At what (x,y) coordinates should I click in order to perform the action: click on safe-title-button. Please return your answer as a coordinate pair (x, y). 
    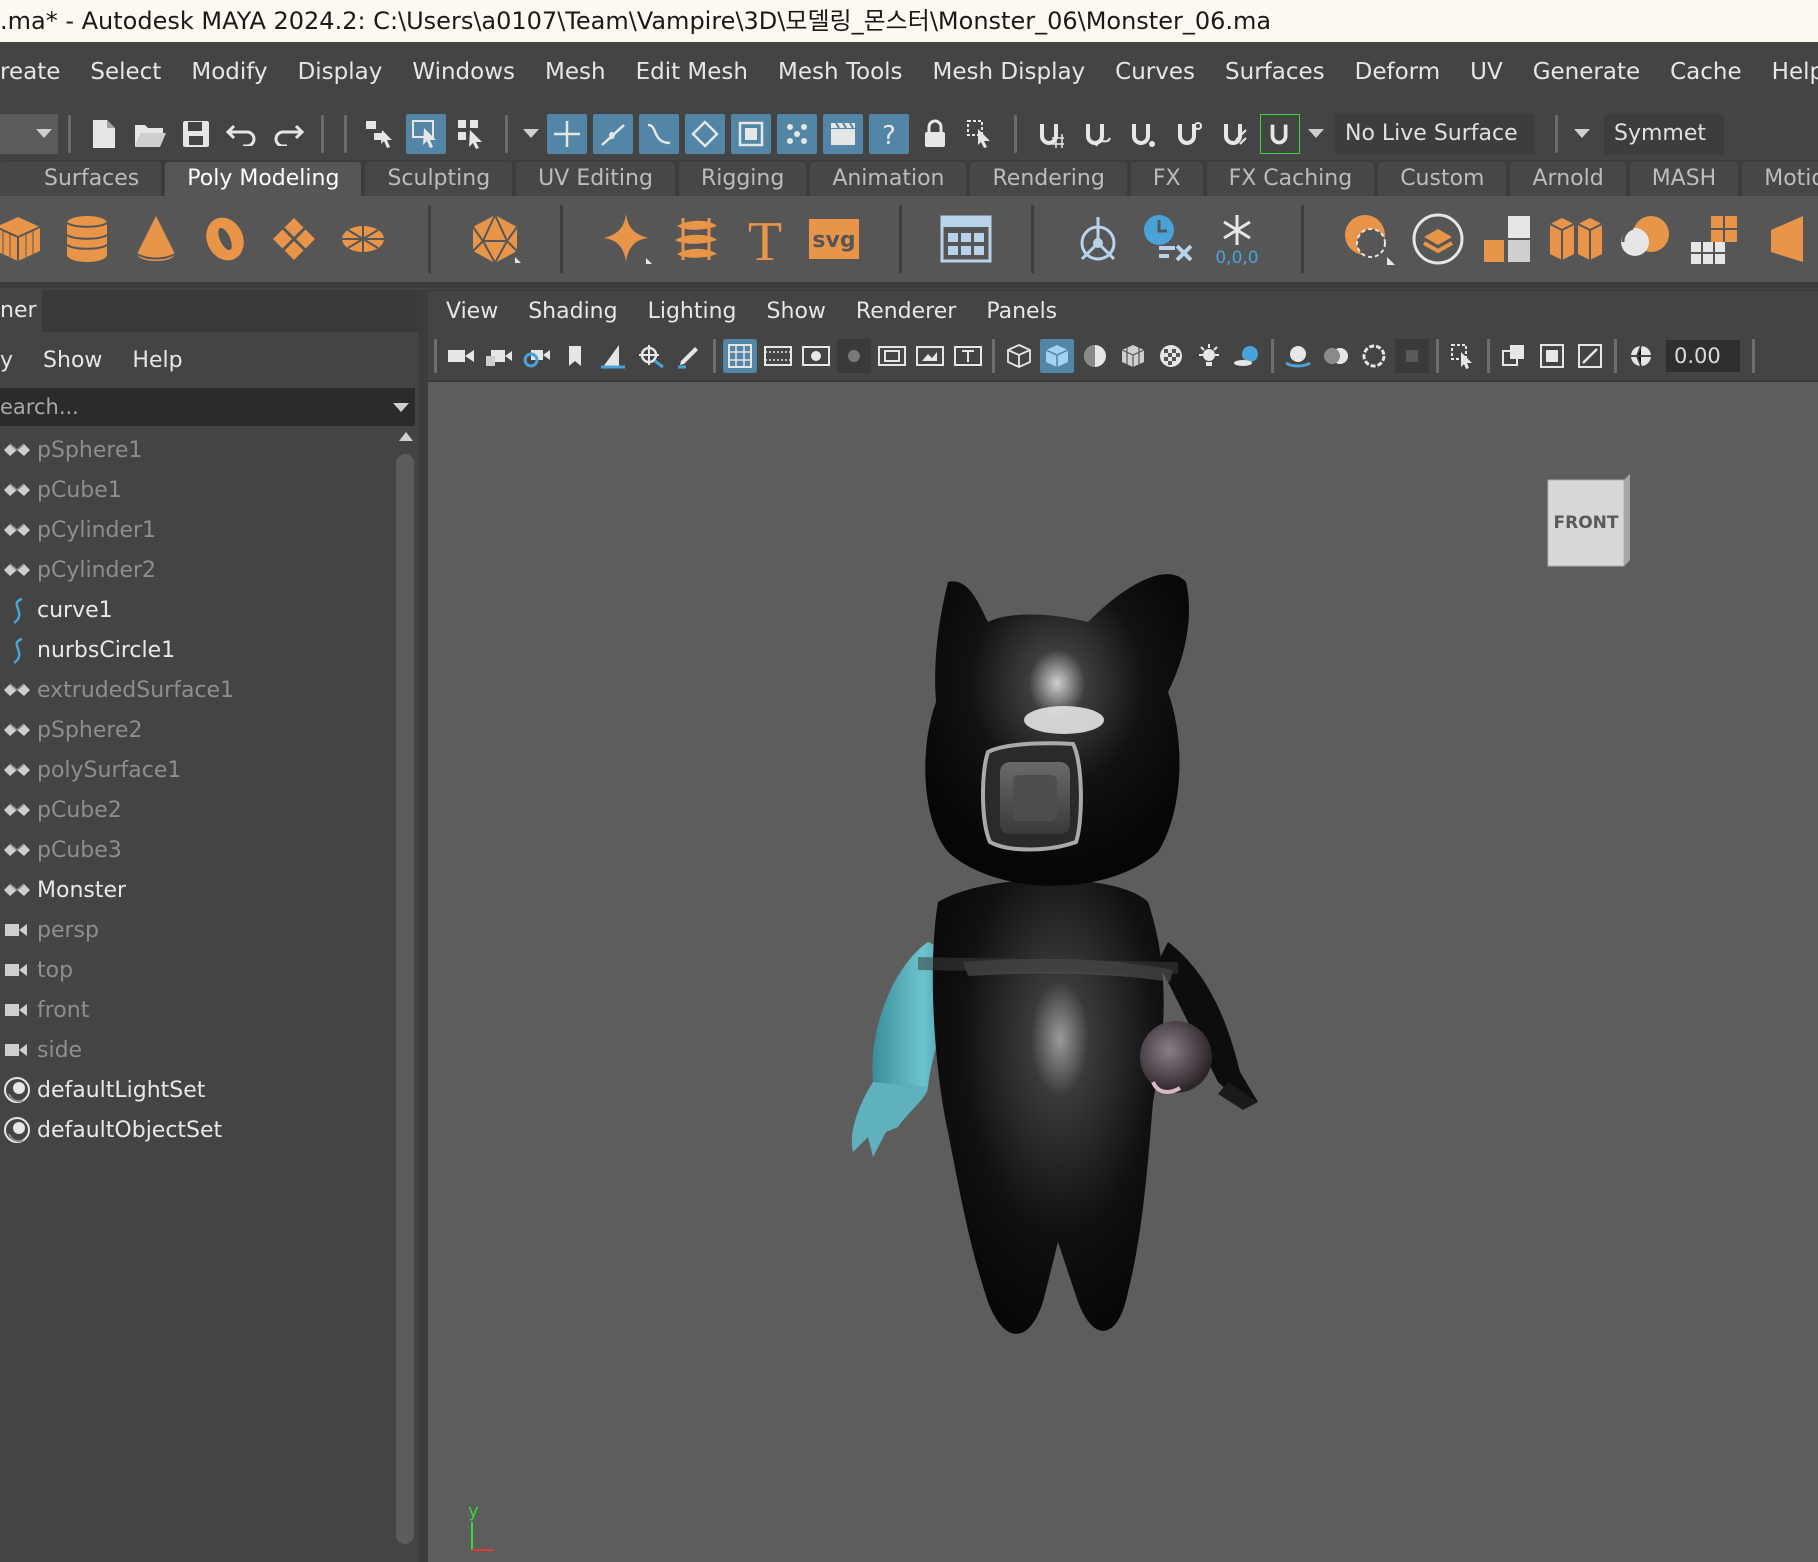
    Looking at the image, I should click on (968, 356).